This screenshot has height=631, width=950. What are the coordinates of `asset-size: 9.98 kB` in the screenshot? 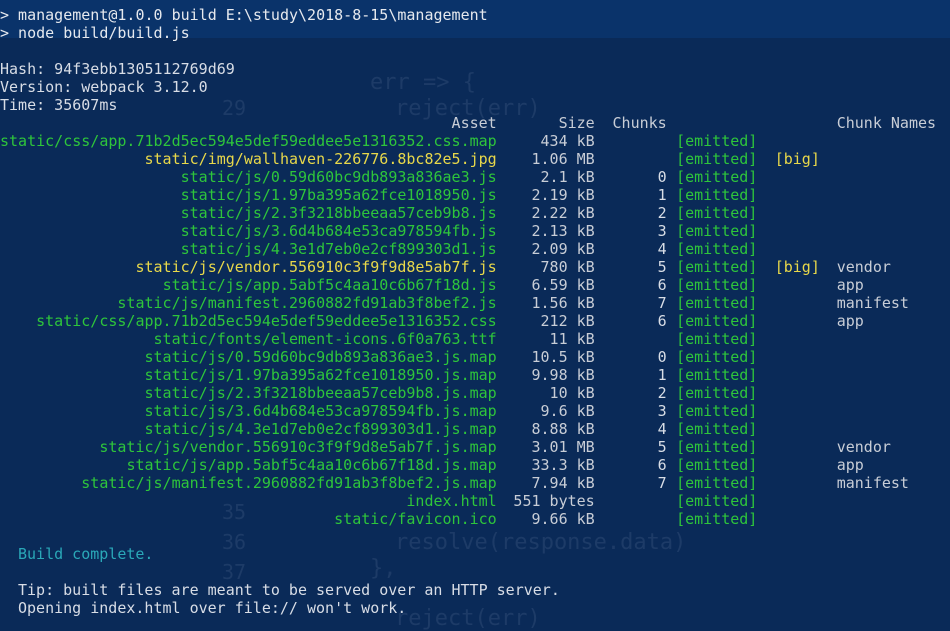 It's located at (563, 375).